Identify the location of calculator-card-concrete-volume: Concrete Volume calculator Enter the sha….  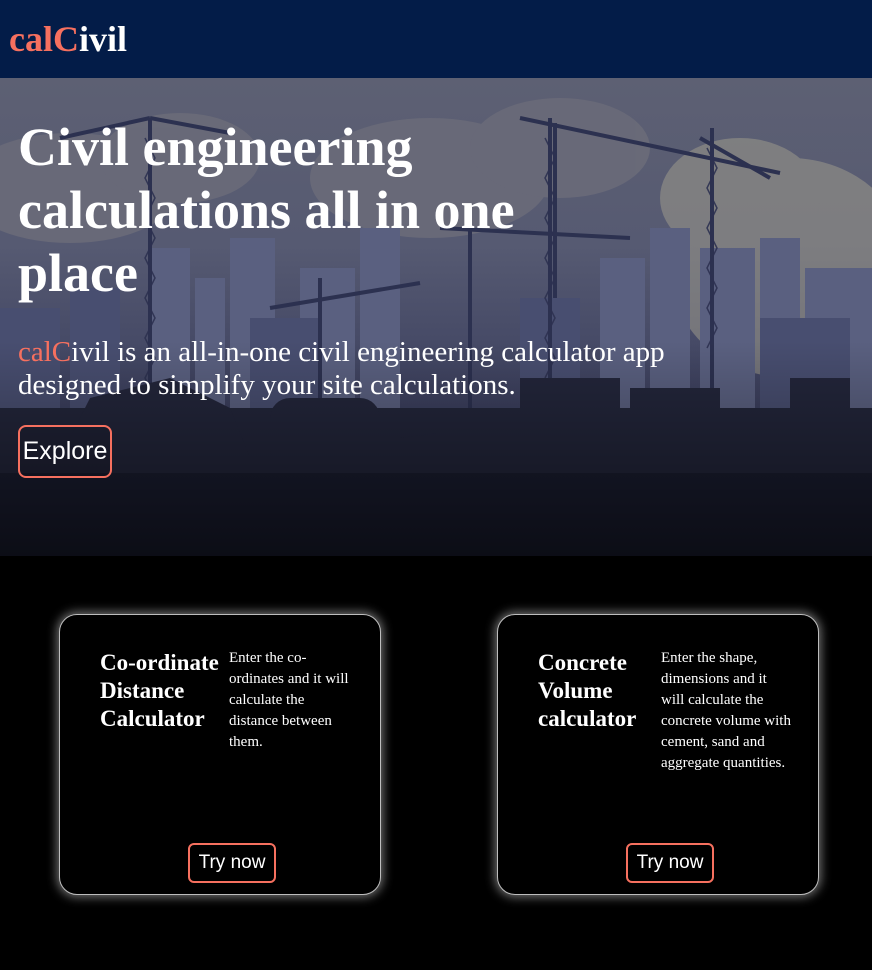
(658, 754).